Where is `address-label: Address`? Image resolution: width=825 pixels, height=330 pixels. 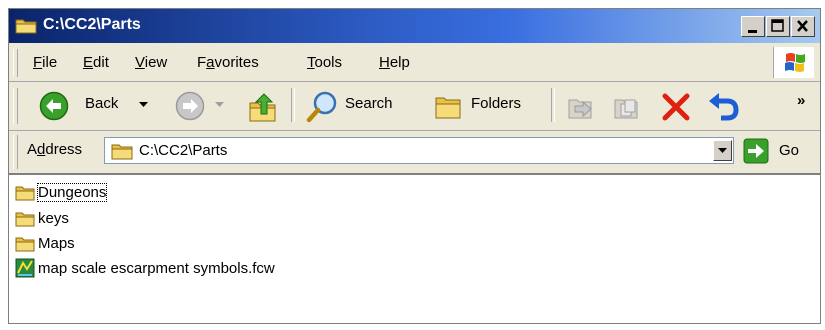 address-label: Address is located at coordinates (54, 149).